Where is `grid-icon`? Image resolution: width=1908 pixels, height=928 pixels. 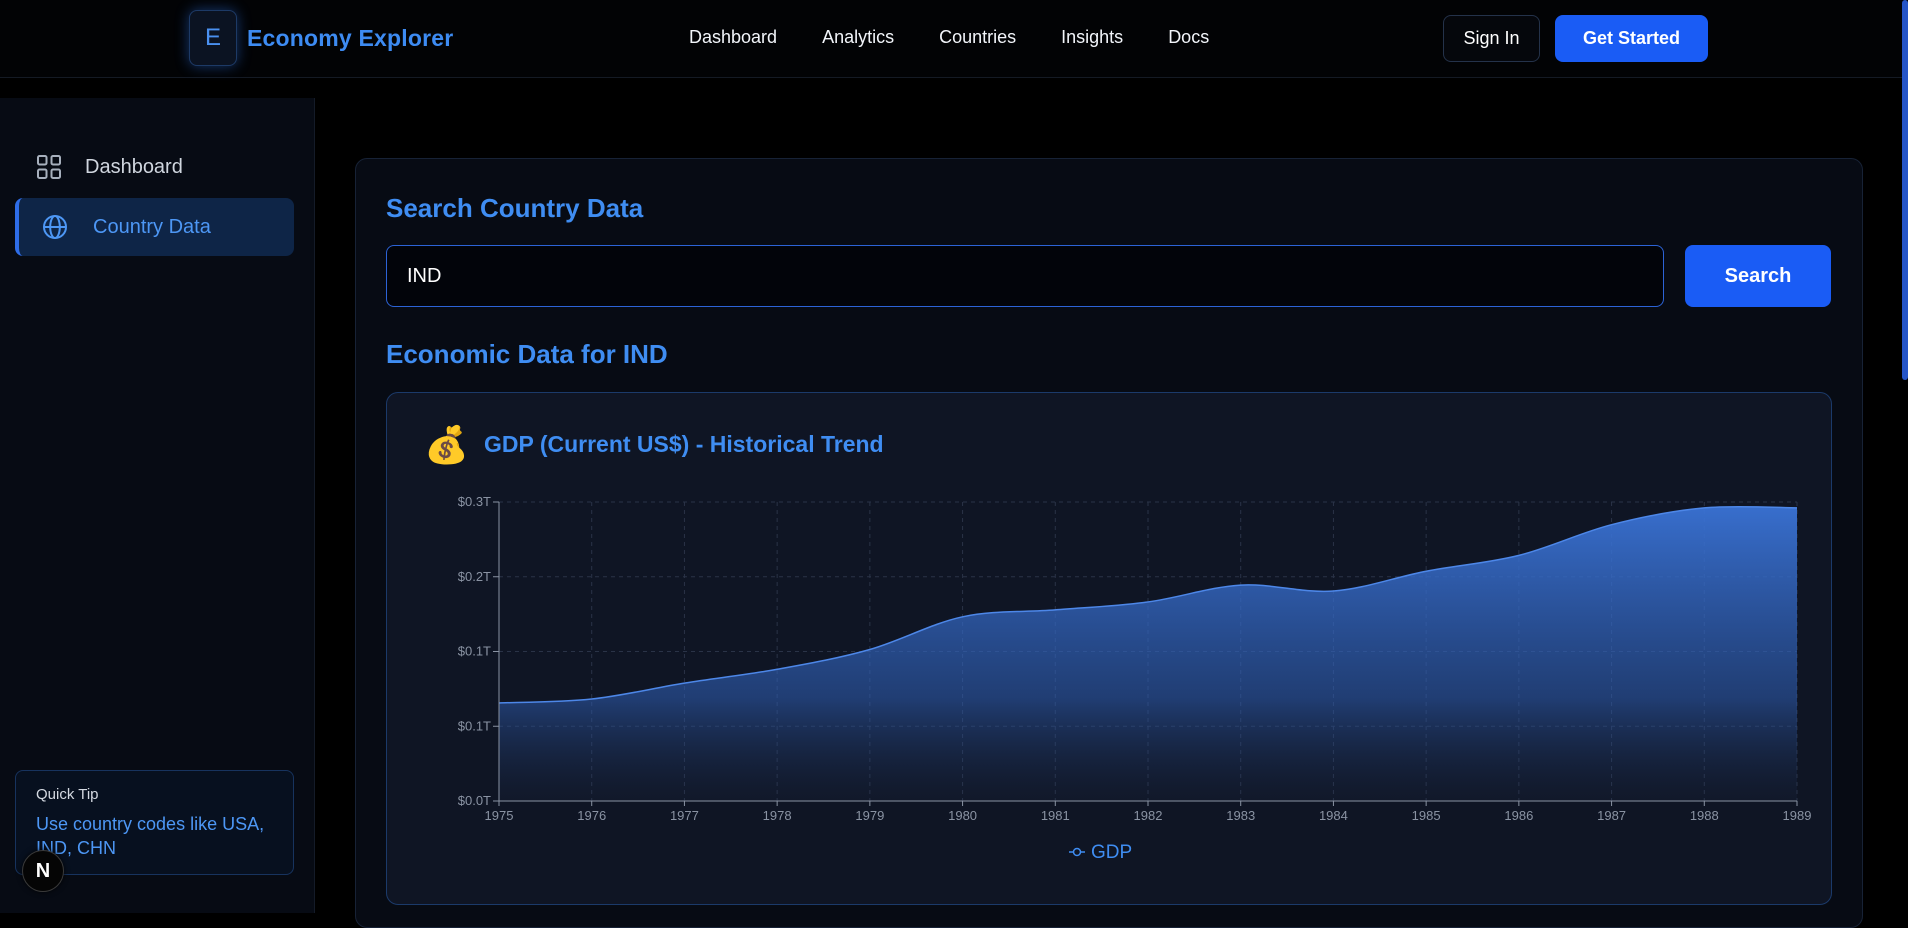 grid-icon is located at coordinates (49, 167).